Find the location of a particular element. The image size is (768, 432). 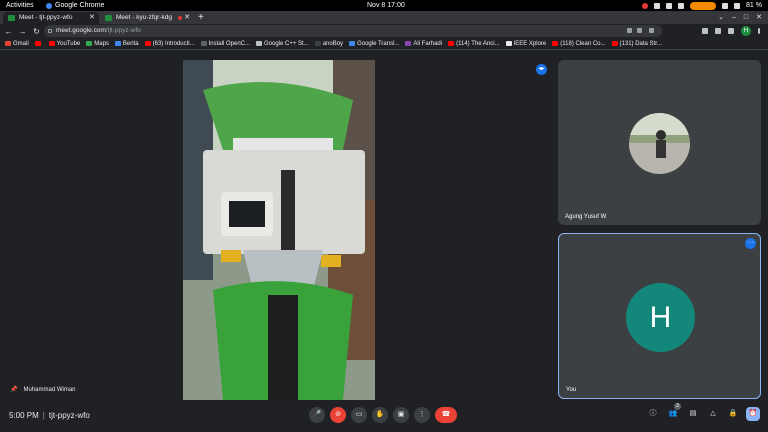

minimize-icon: – is located at coordinates (734, 17).